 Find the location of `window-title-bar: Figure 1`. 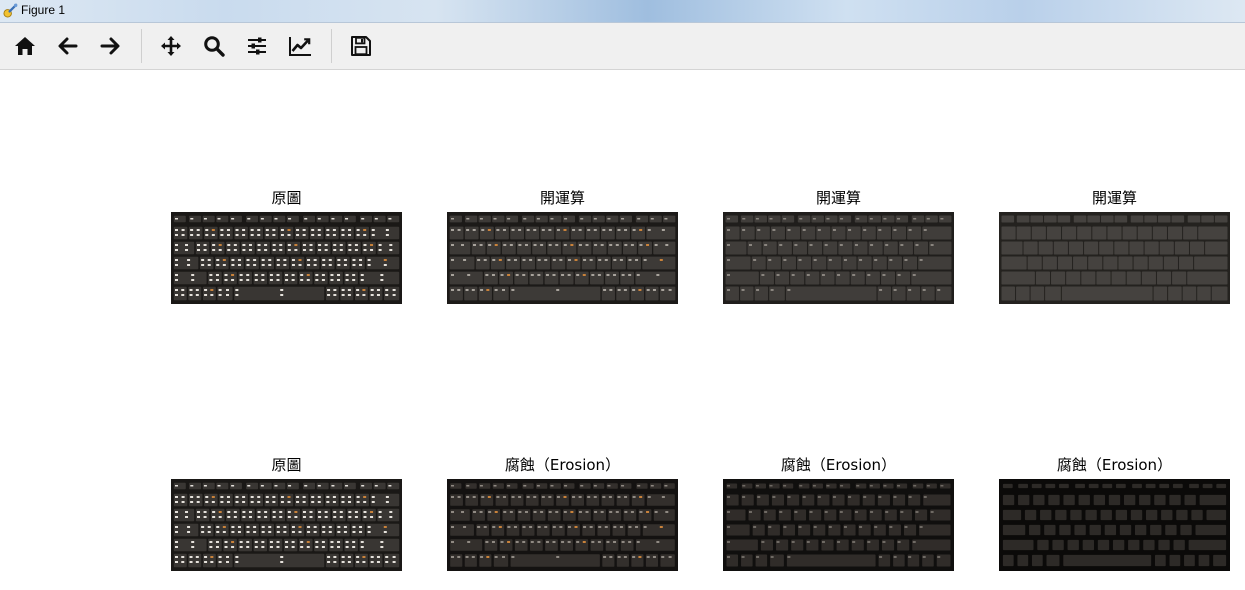

window-title-bar: Figure 1 is located at coordinates (622, 11).